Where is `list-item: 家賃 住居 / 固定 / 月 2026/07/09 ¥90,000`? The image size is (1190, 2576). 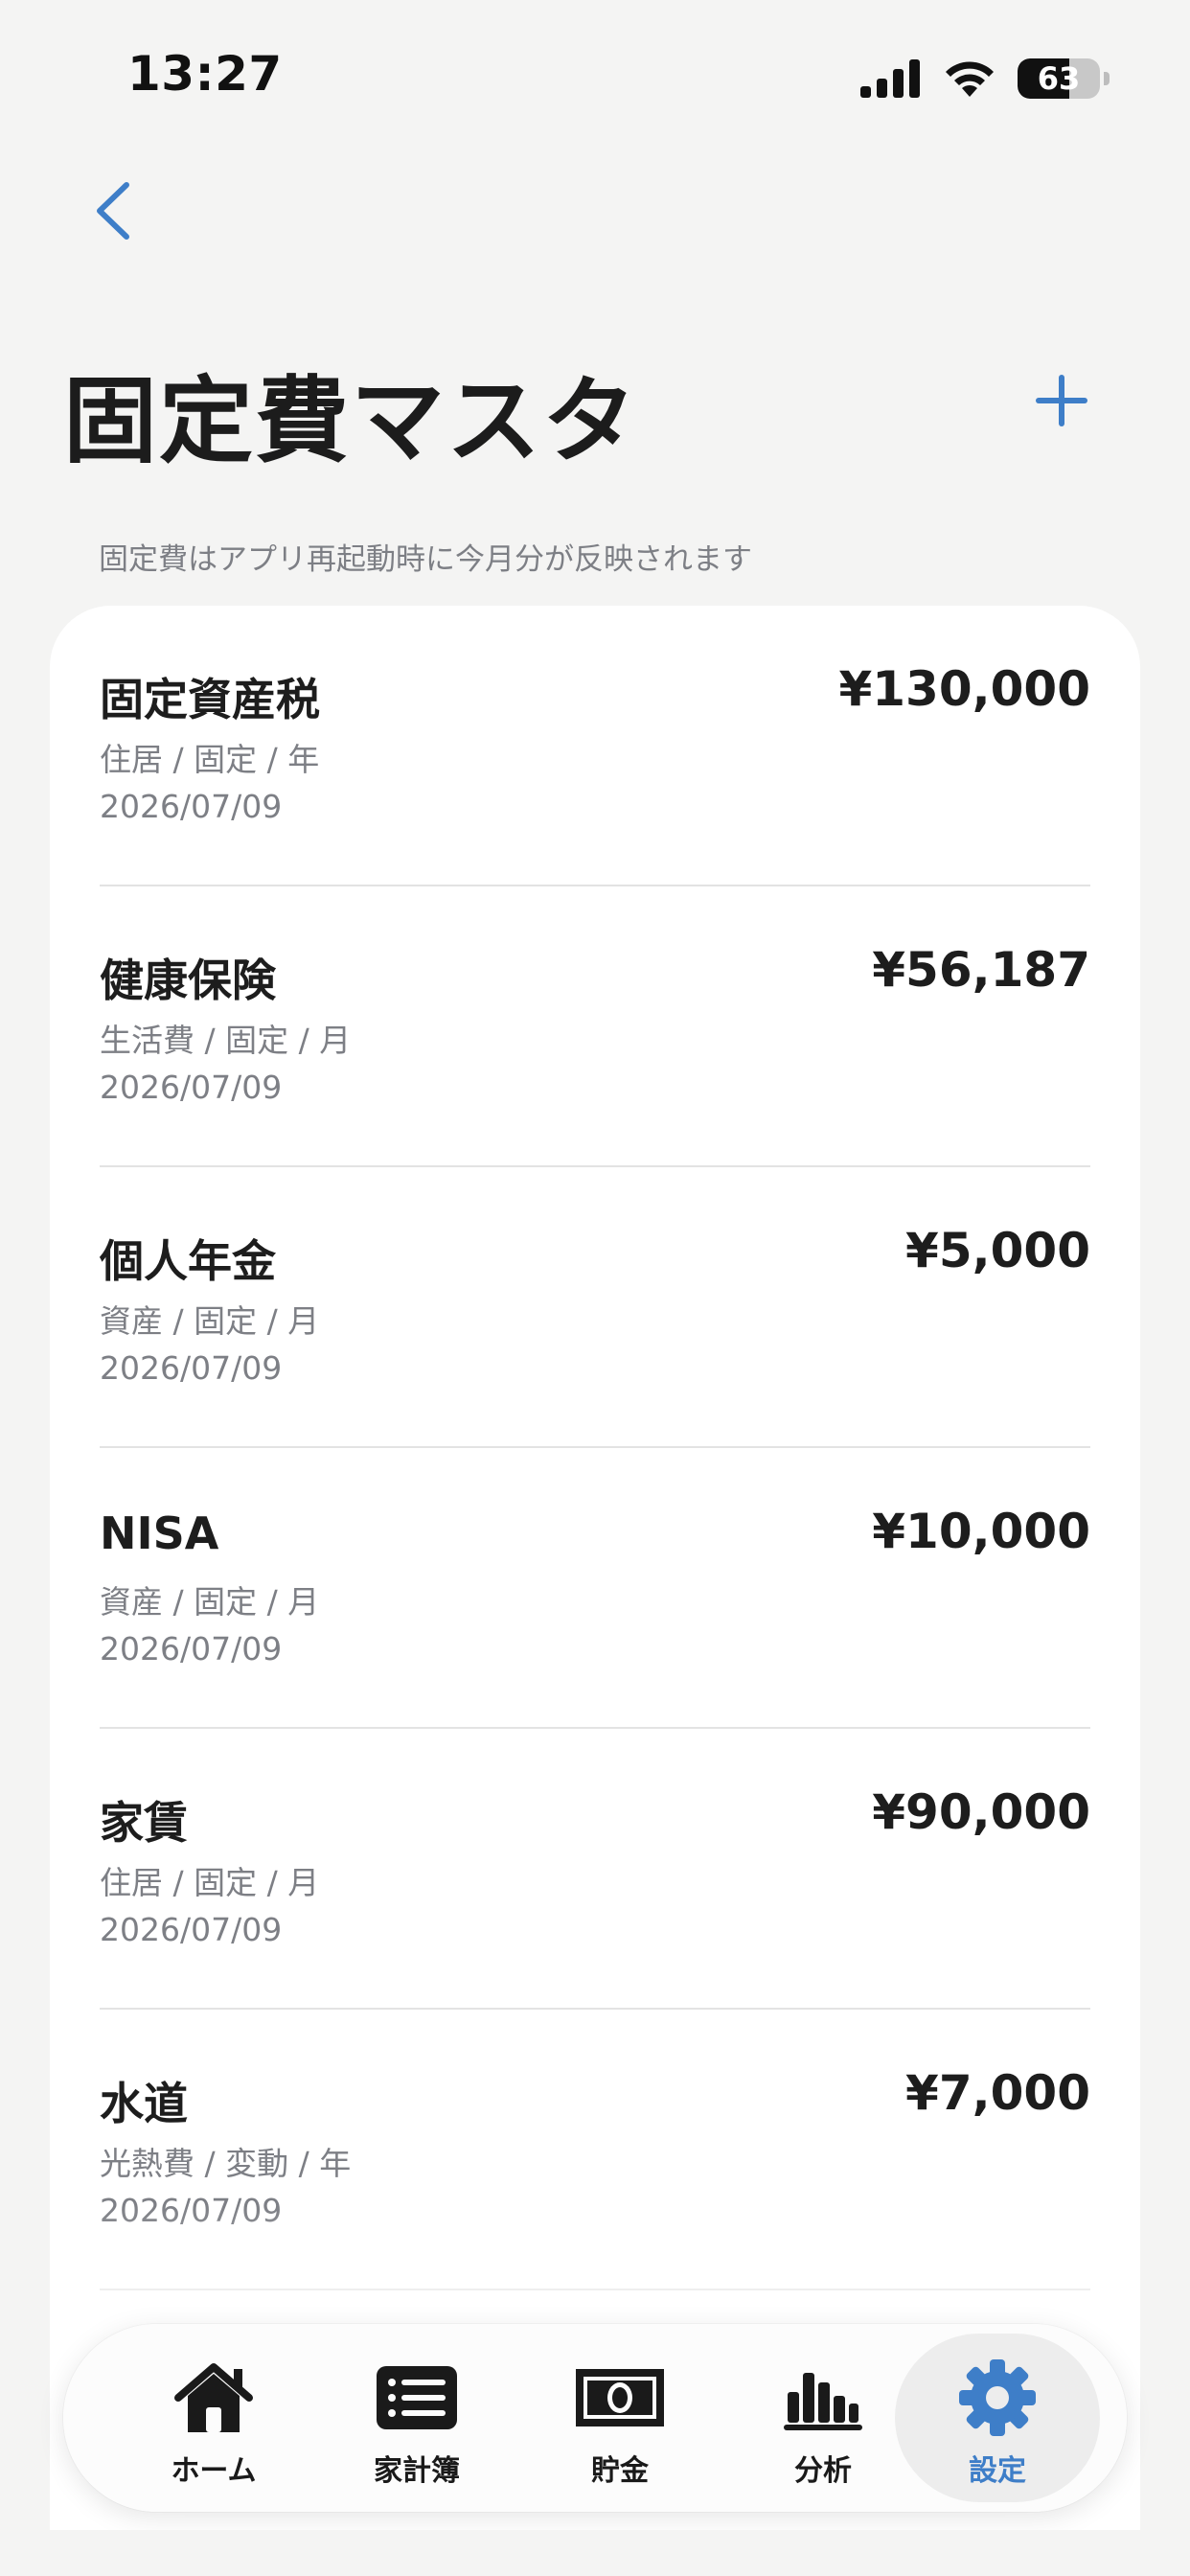
list-item: 家賃 住居 / 固定 / 月 2026/07/09 ¥90,000 is located at coordinates (595, 1869).